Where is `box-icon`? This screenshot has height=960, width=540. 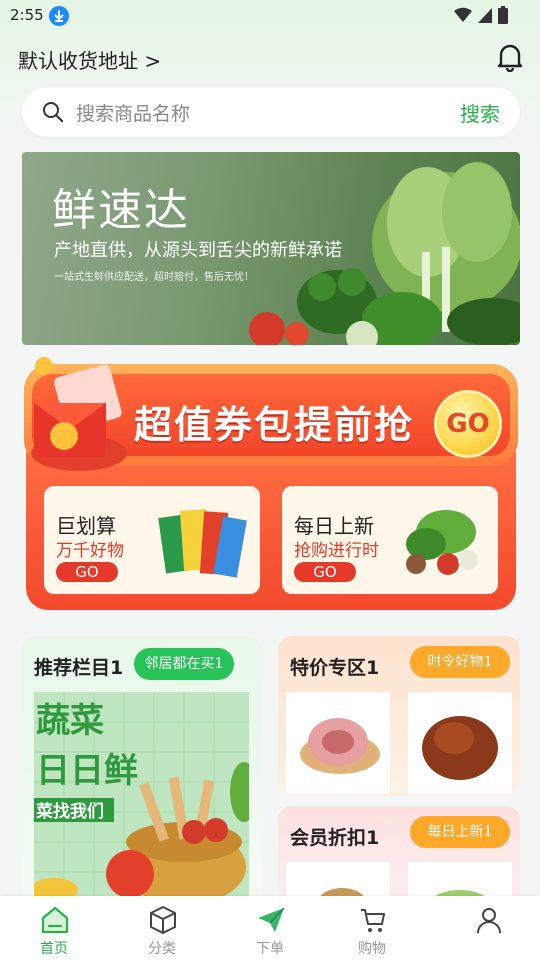 box-icon is located at coordinates (163, 920).